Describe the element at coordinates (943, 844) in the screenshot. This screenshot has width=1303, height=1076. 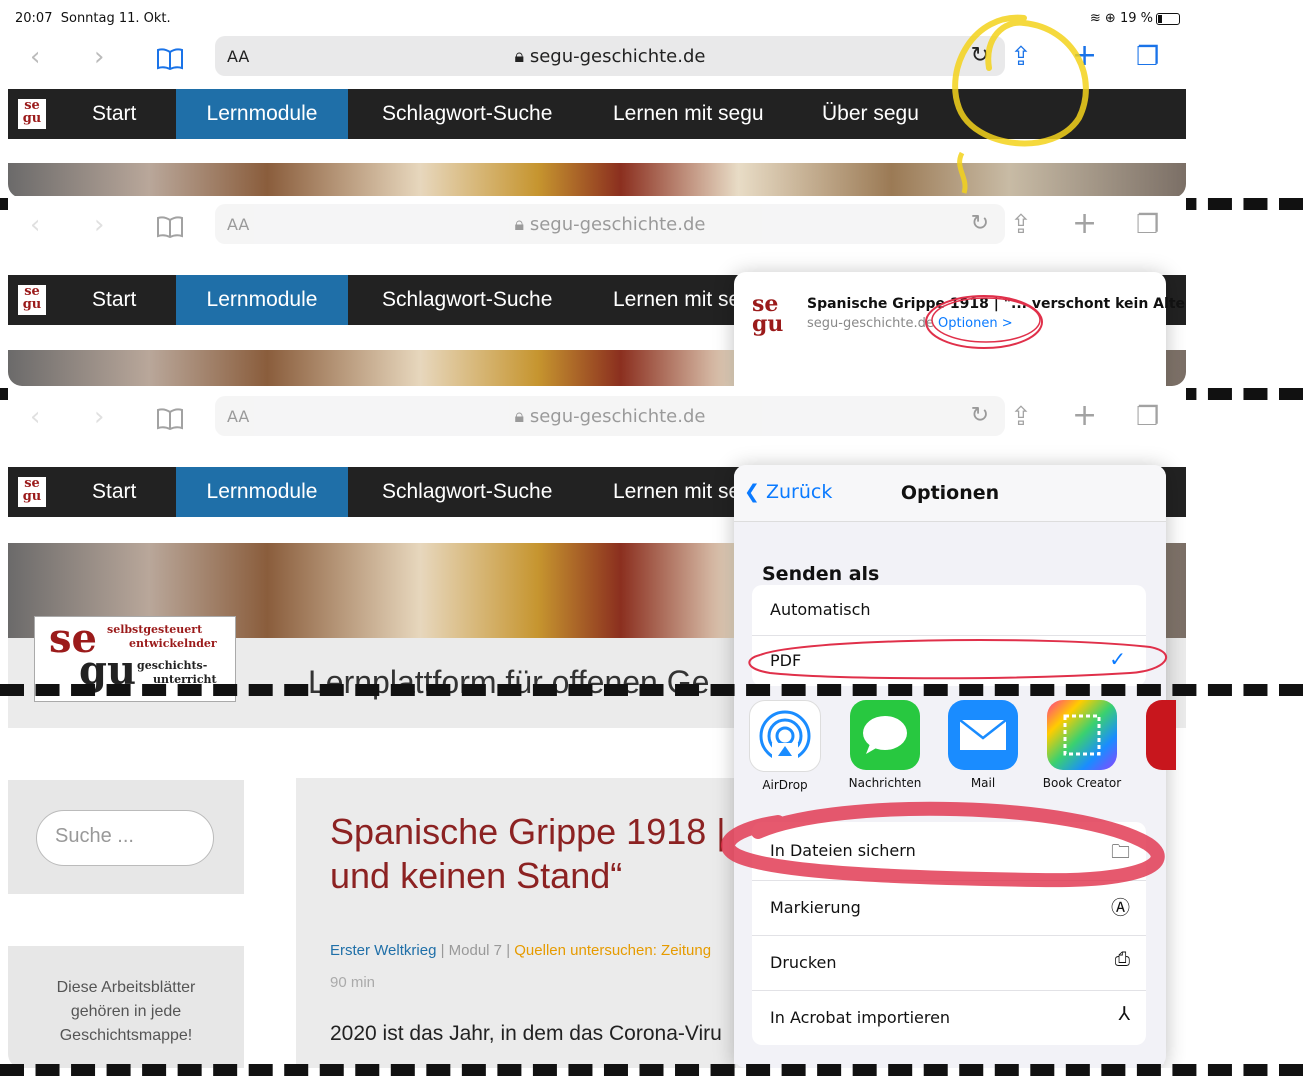
I see `red-highlight-annotation` at that location.